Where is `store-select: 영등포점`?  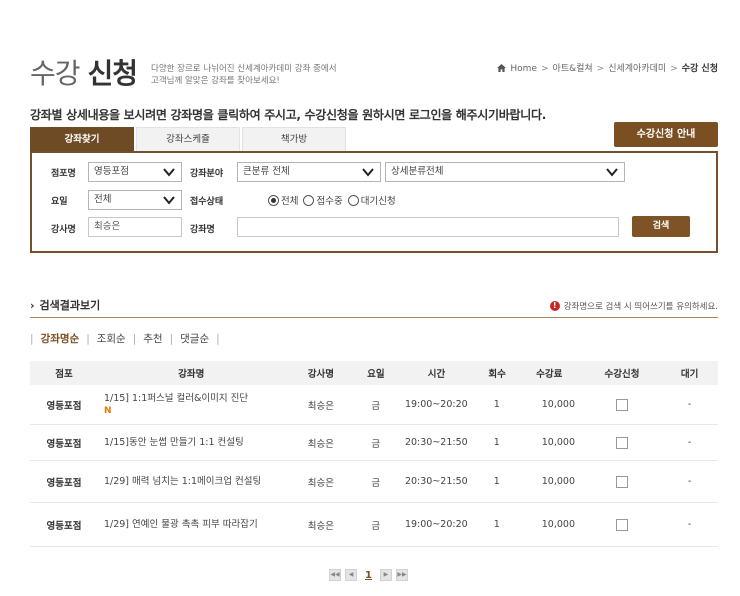
store-select: 영등포점 is located at coordinates (135, 172).